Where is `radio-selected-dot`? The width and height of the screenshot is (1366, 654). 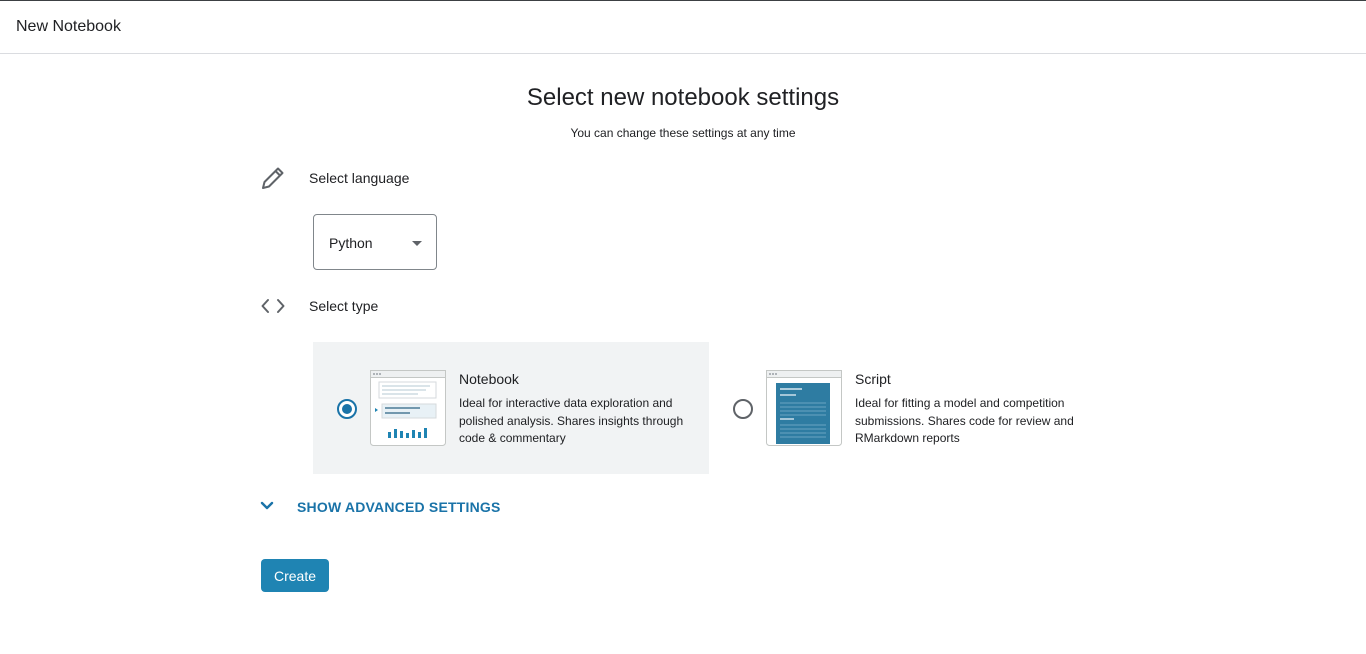 radio-selected-dot is located at coordinates (347, 409).